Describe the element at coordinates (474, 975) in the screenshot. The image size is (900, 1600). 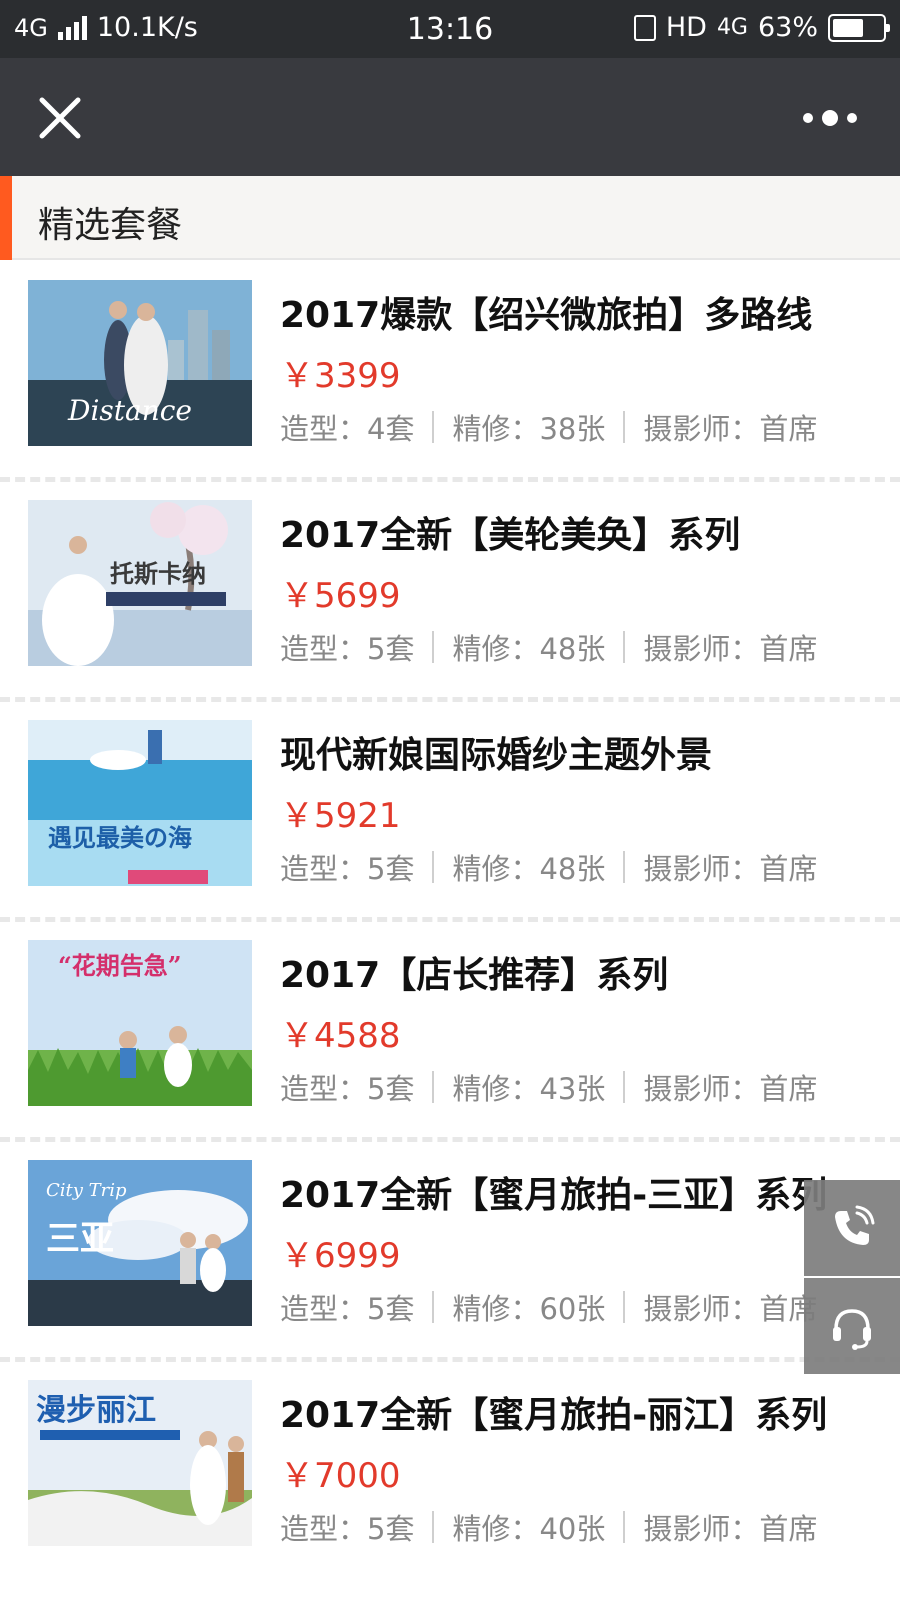
I see `package-name: 2017【店长推荐】系列` at that location.